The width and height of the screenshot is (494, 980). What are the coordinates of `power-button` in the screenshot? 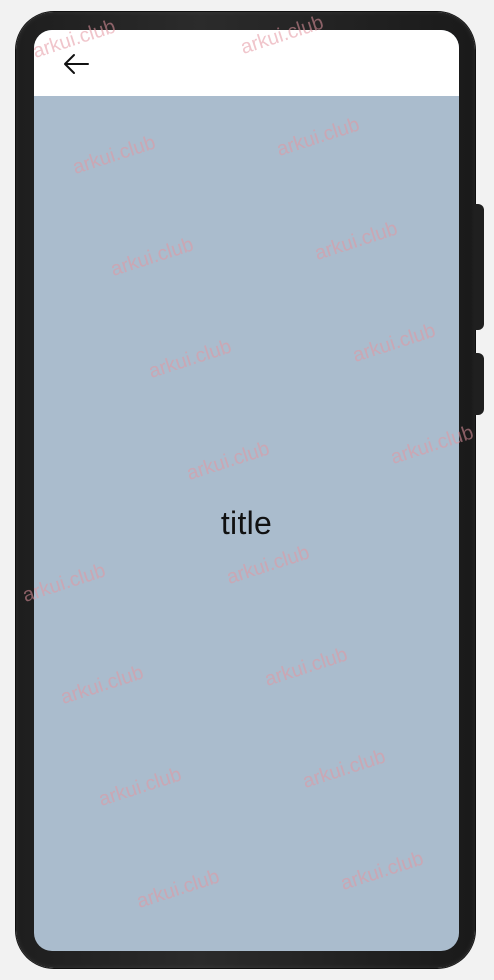 It's located at (479, 384).